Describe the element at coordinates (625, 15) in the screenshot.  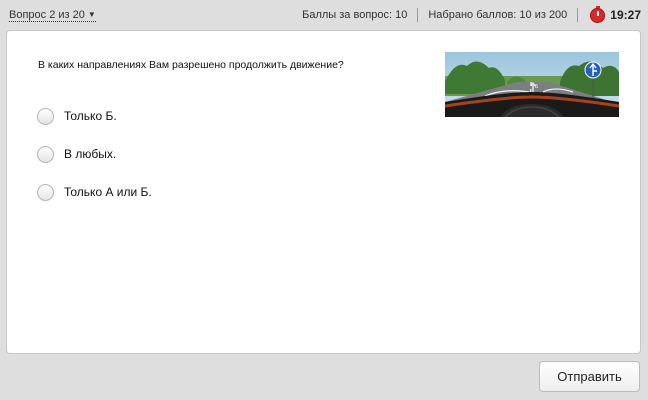
I see `timer-text: 19:27` at that location.